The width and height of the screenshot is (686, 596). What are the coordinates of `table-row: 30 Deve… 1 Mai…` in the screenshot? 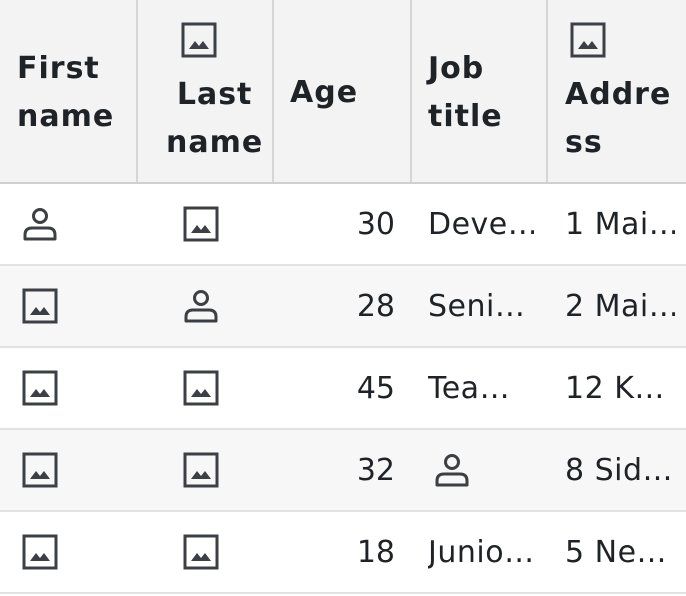 It's located at (343, 225).